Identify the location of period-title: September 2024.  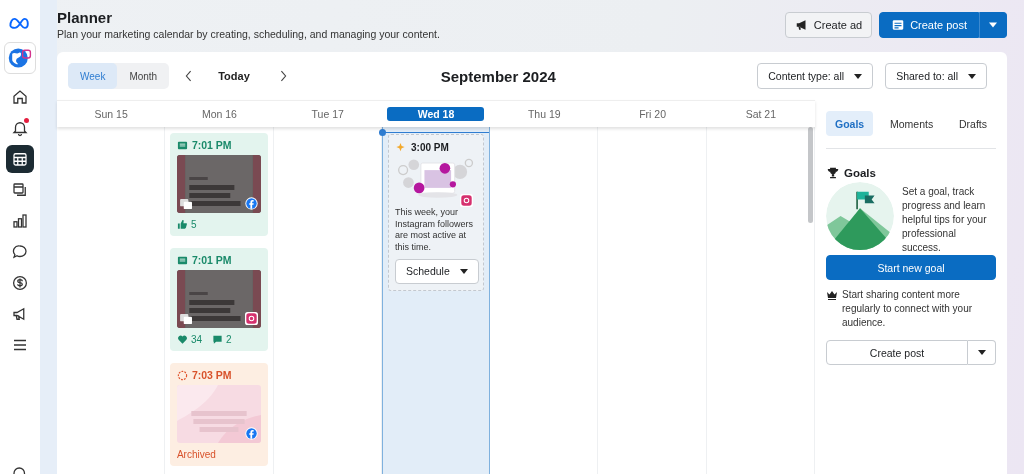
(498, 76).